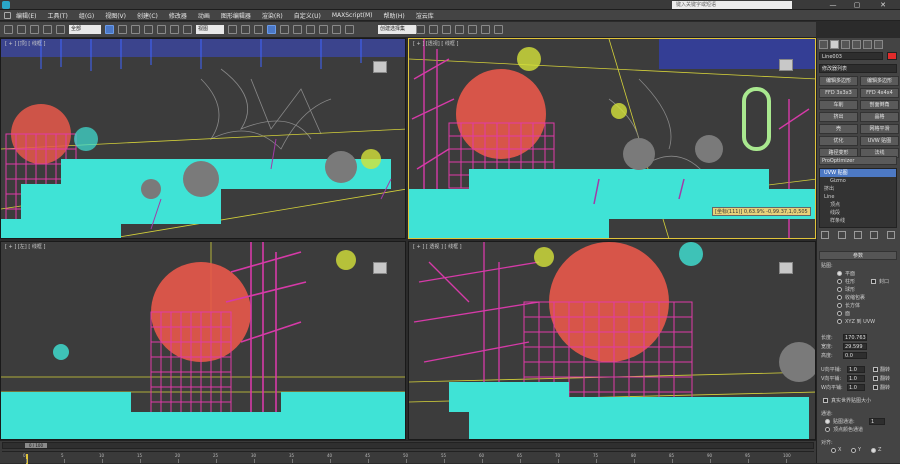  I want to click on length-field: 170.763, so click(855, 337).